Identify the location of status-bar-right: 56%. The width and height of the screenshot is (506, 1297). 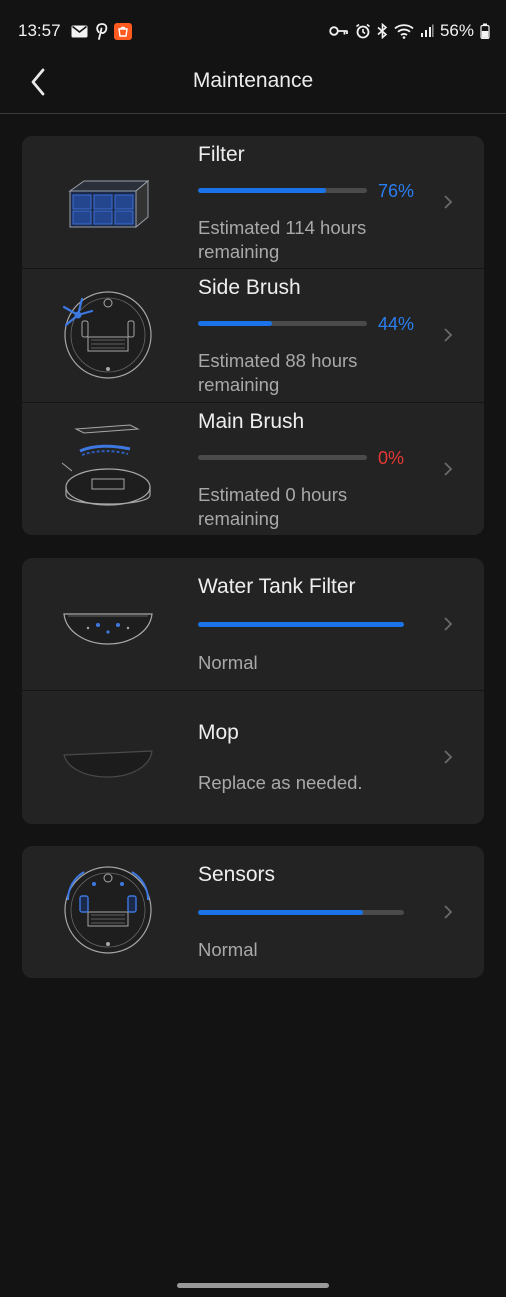
(409, 31).